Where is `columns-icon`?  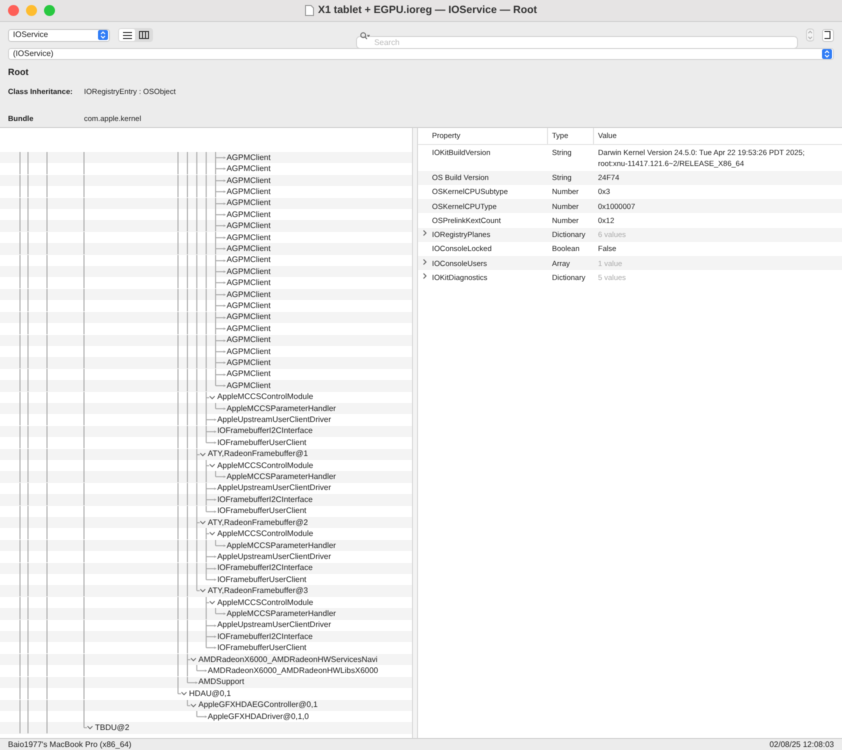
columns-icon is located at coordinates (144, 35).